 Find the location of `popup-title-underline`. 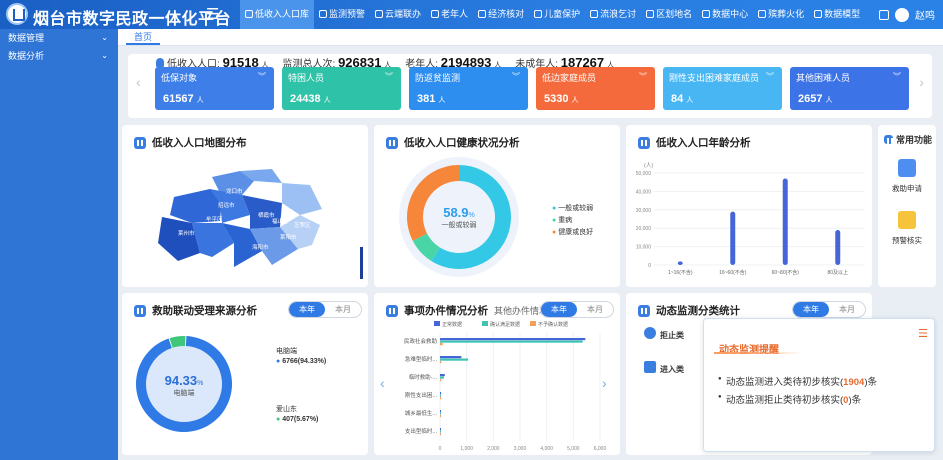

popup-title-underline is located at coordinates (759, 353).